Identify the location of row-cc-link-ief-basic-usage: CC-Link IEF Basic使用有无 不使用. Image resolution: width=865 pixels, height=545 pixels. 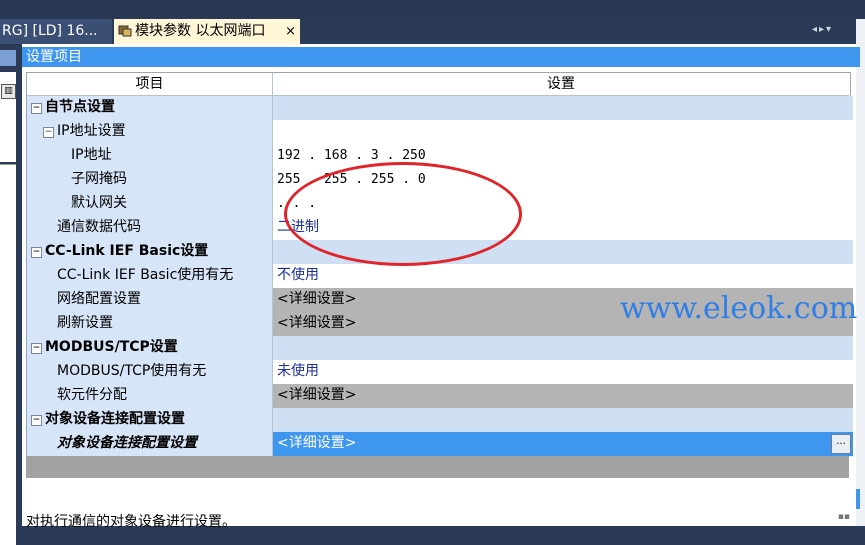
(440, 276).